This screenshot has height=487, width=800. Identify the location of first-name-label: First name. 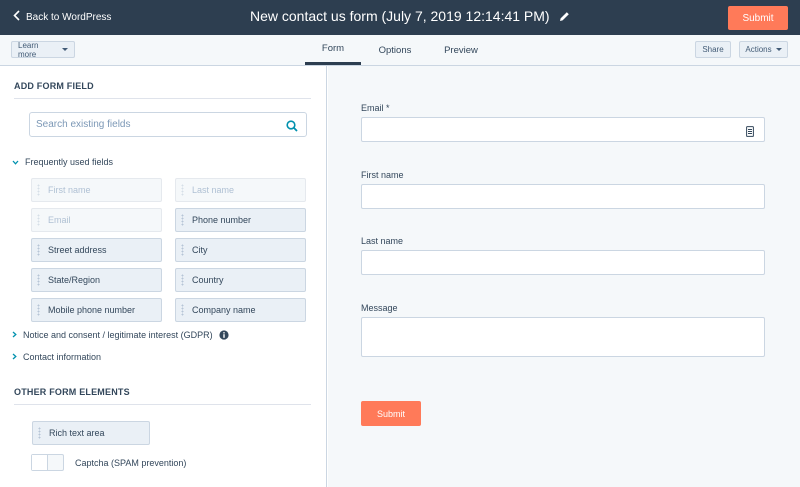
(382, 175).